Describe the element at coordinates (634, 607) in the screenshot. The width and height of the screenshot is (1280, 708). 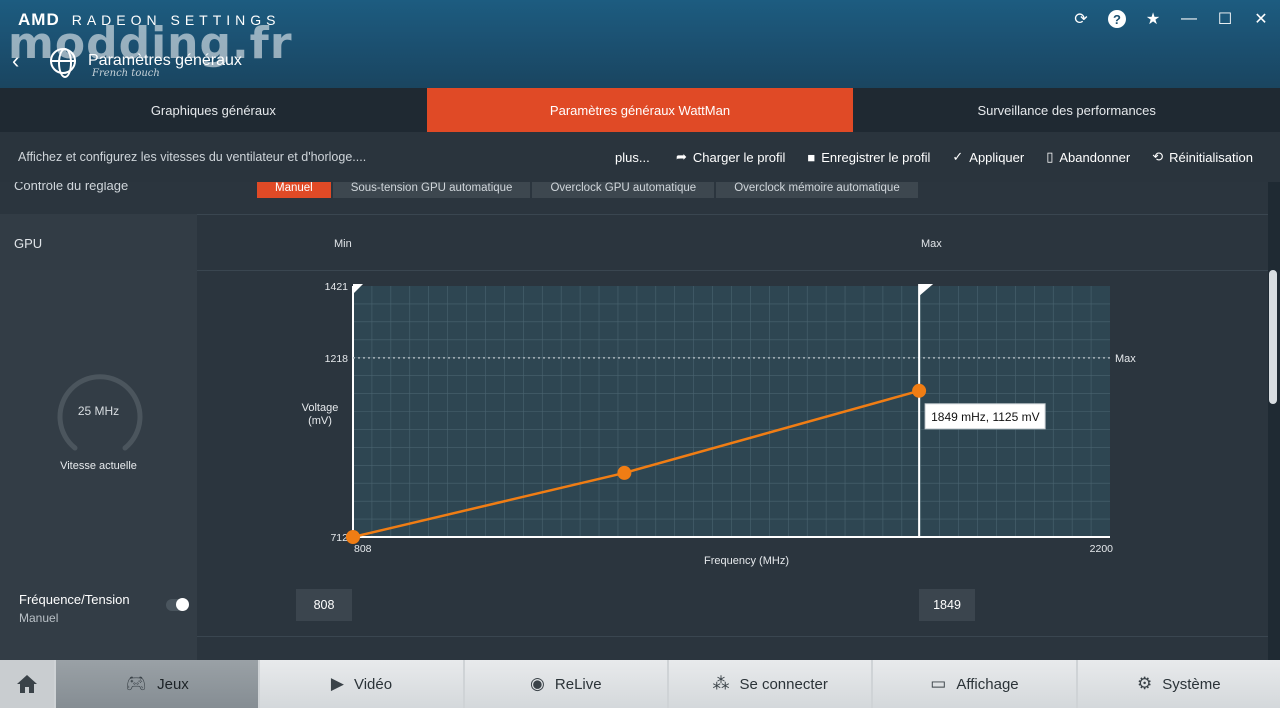
I see `freq-tension-row: Fréquence/Tension Manuel 808 1849` at that location.